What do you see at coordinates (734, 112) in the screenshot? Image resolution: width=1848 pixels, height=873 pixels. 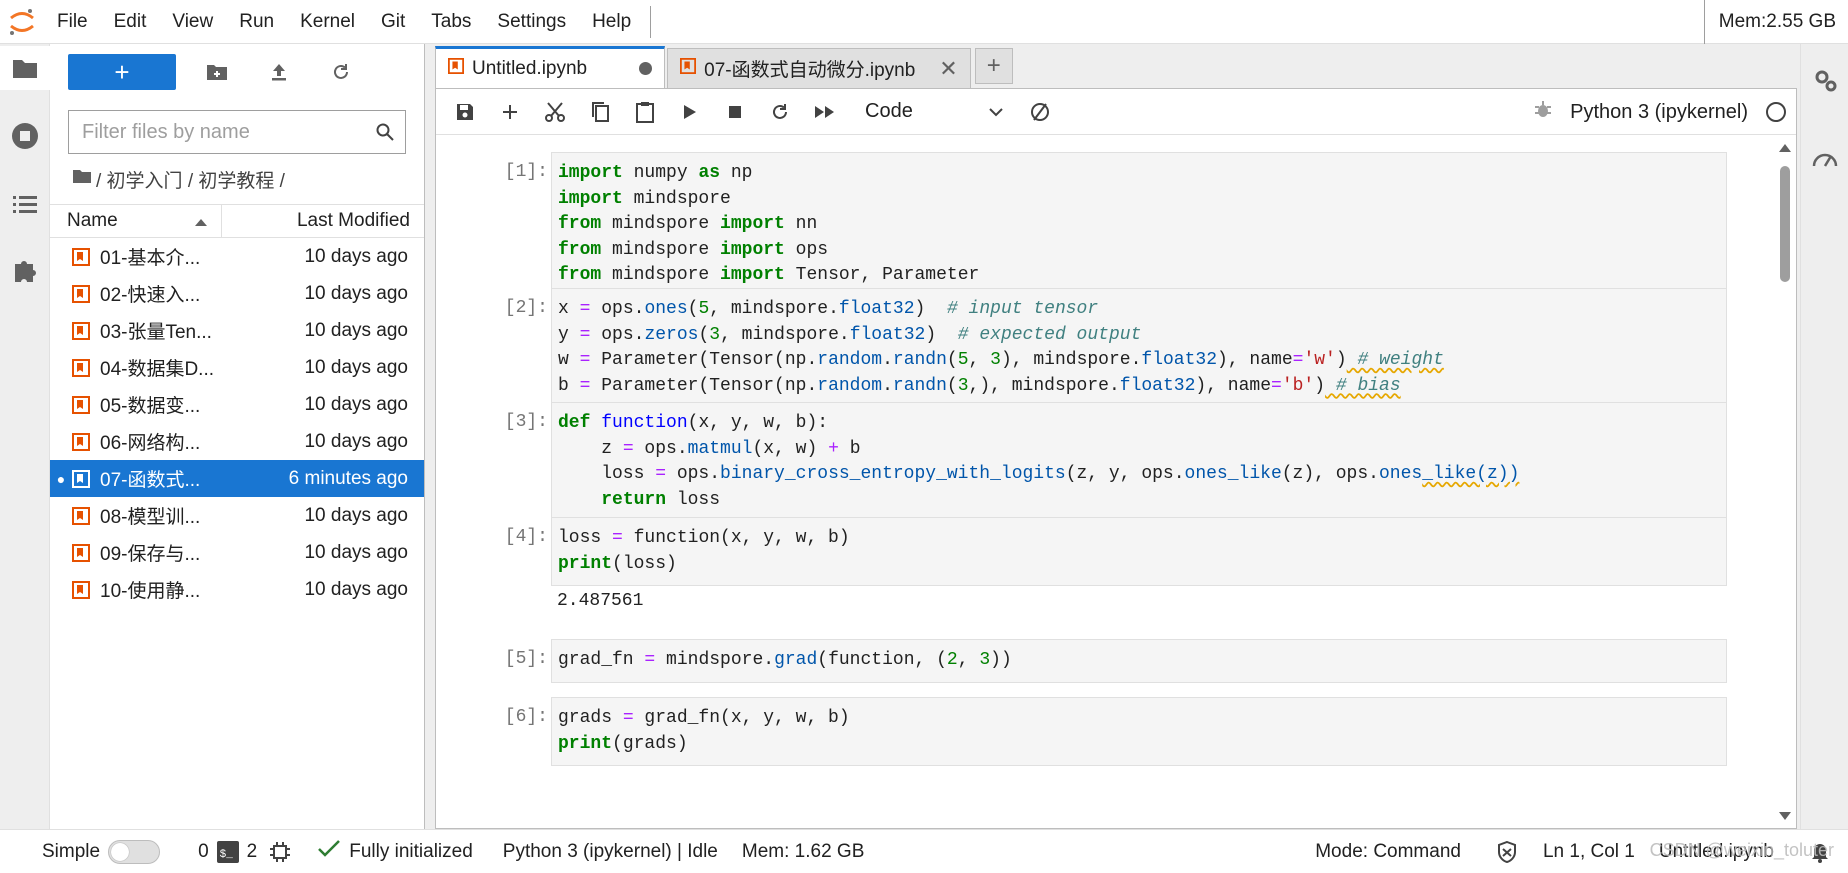 I see `stop-icon` at bounding box center [734, 112].